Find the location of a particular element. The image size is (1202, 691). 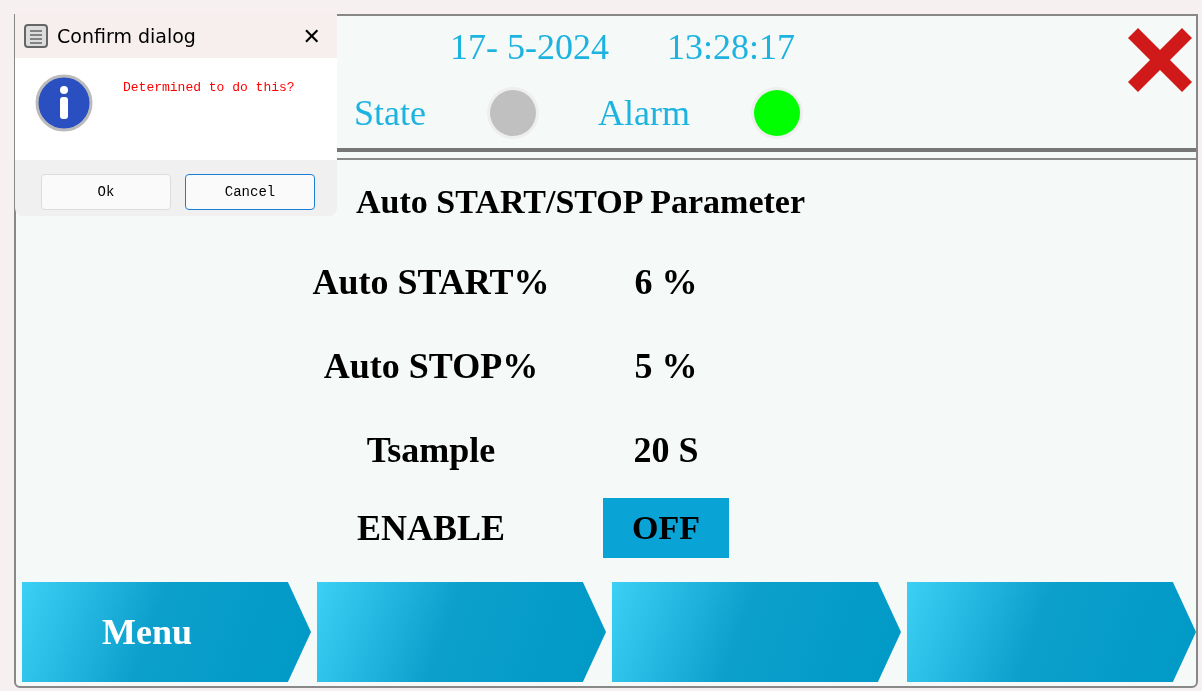

enable-toggle: OFF is located at coordinates (666, 528).